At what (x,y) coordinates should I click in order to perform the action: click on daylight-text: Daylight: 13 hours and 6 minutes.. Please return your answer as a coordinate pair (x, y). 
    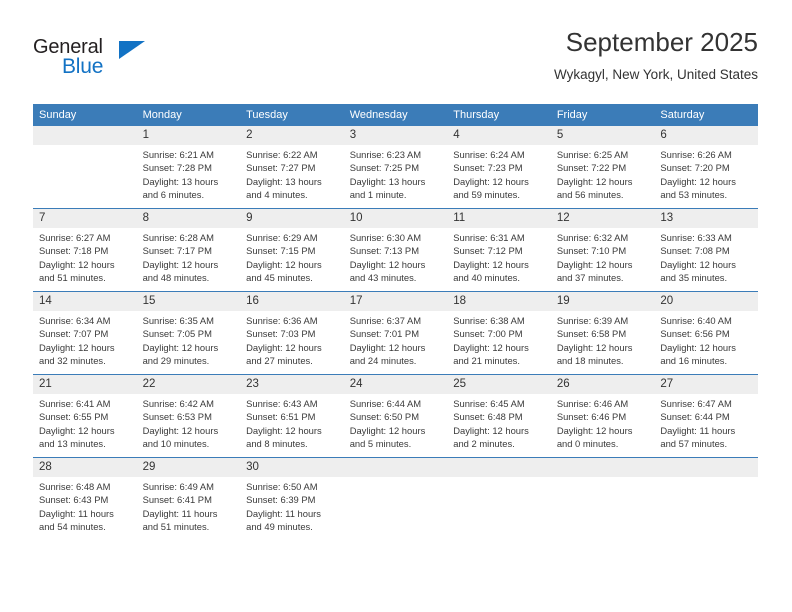
    Looking at the image, I should click on (180, 187).